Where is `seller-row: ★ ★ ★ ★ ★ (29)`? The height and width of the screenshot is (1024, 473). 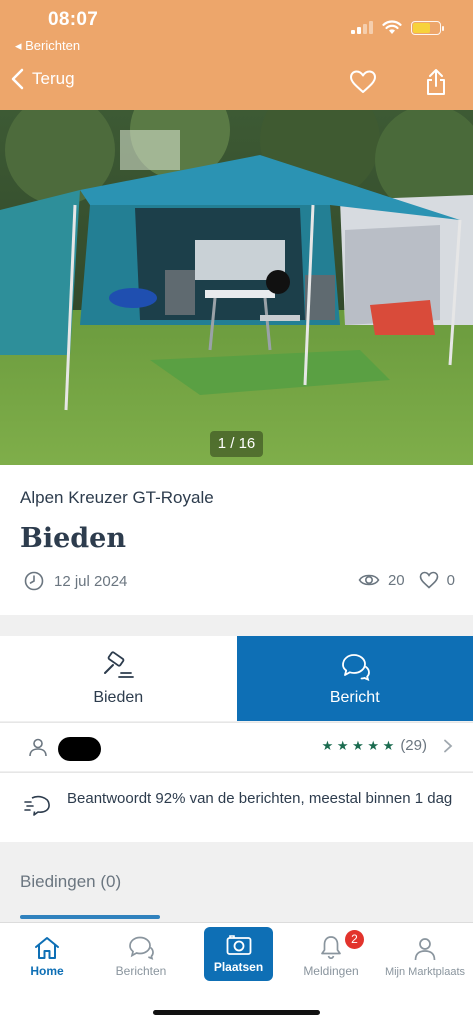 seller-row: ★ ★ ★ ★ ★ (29) is located at coordinates (236, 746).